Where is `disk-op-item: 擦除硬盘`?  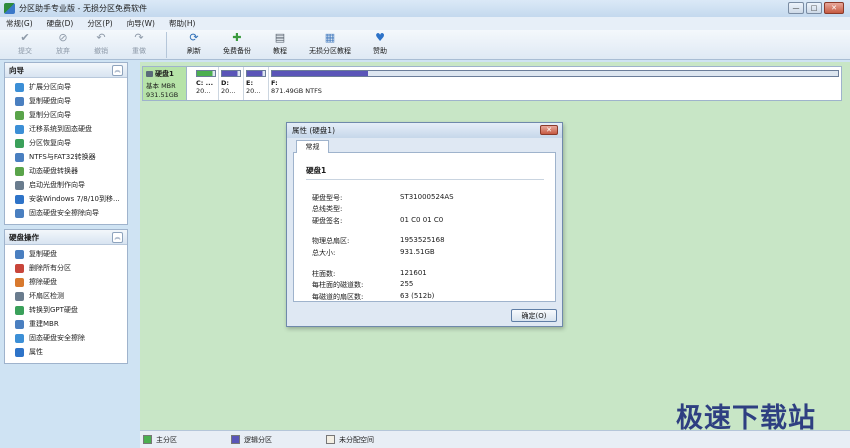 disk-op-item: 擦除硬盘 is located at coordinates (66, 282).